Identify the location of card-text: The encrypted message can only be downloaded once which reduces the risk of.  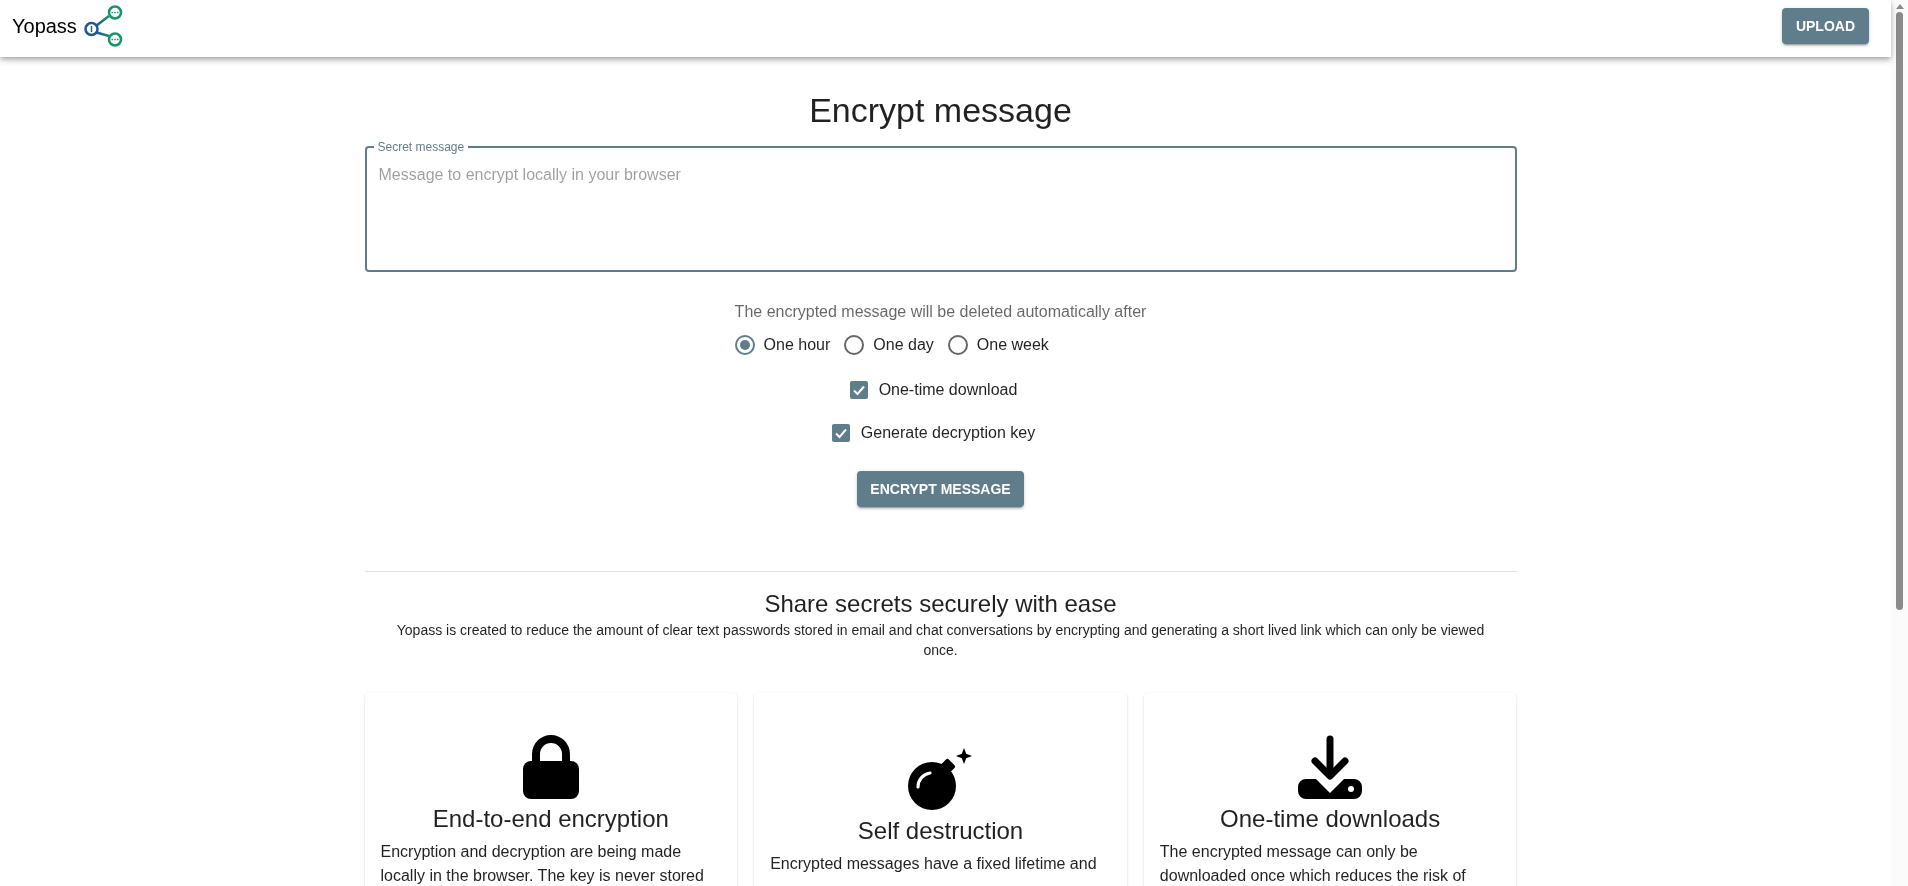
(1313, 864).